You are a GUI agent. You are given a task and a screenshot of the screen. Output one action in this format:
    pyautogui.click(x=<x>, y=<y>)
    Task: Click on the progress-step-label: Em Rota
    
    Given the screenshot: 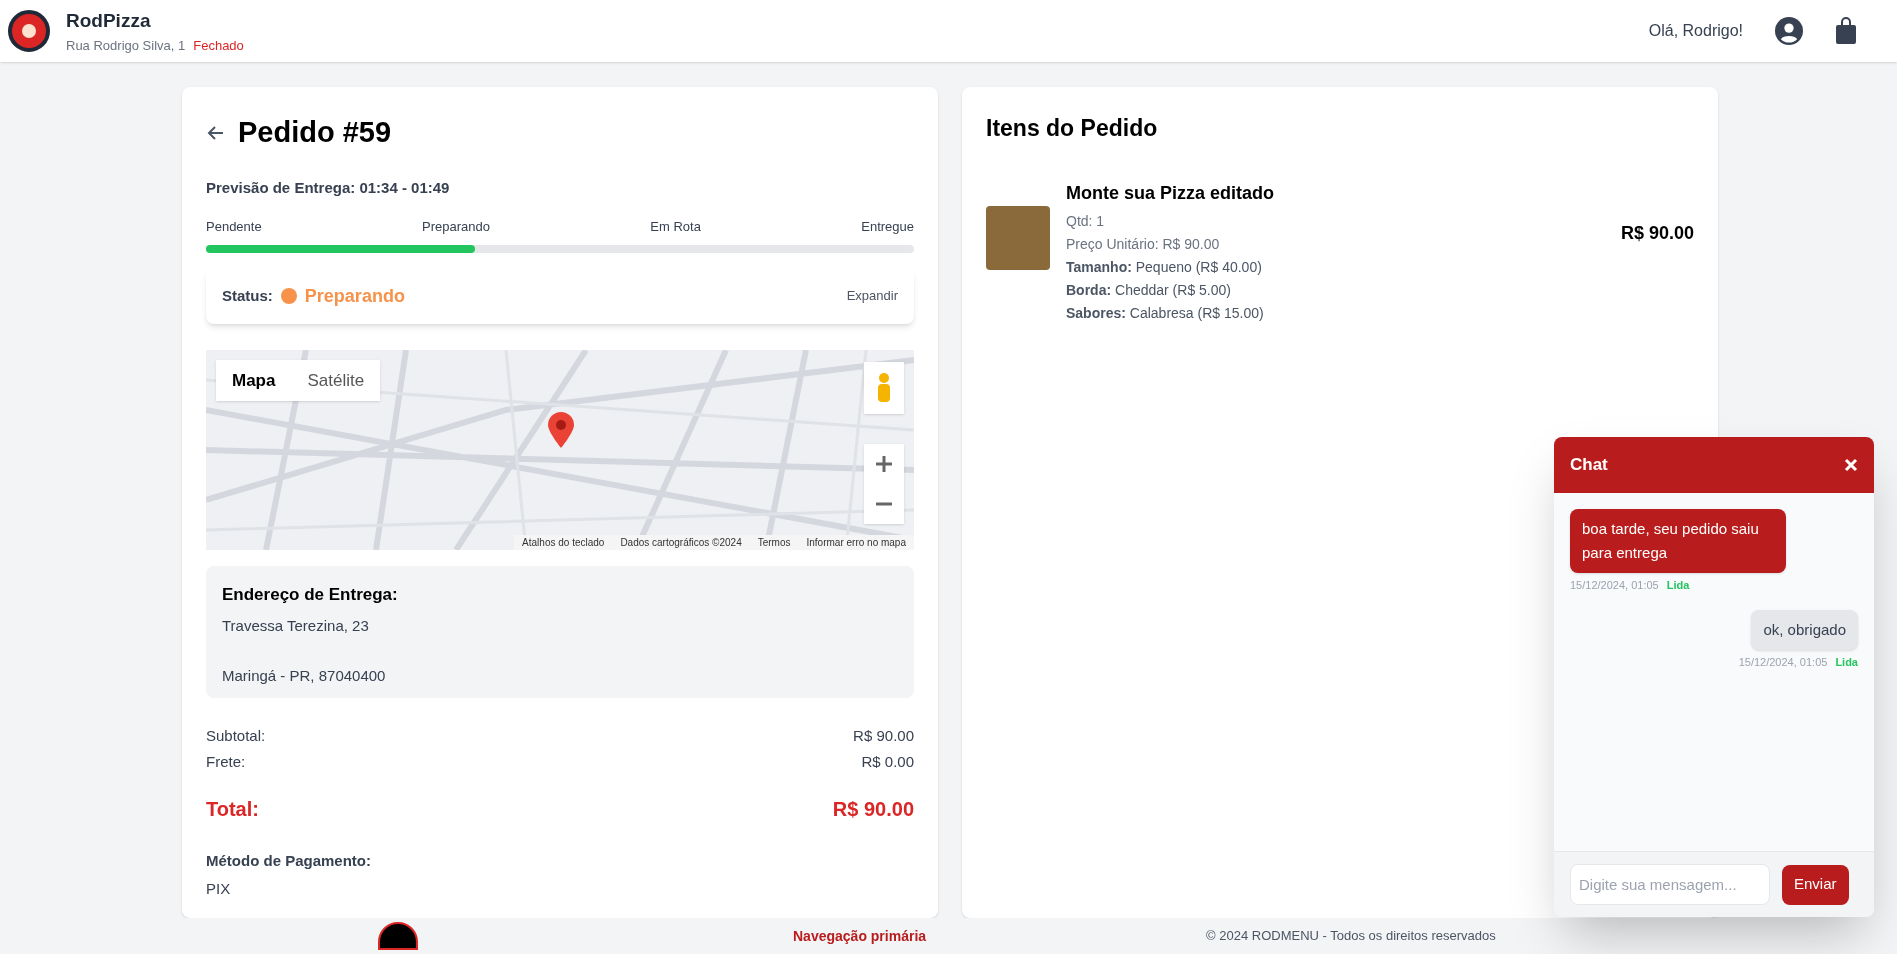 What is the action you would take?
    pyautogui.click(x=675, y=227)
    